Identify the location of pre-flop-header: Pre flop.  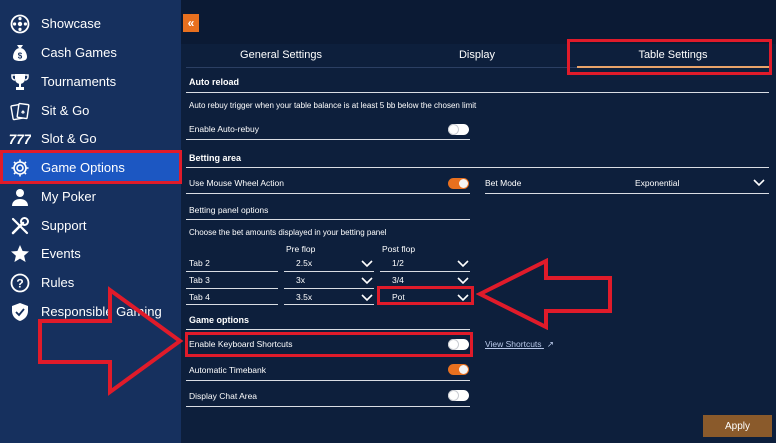
(301, 249).